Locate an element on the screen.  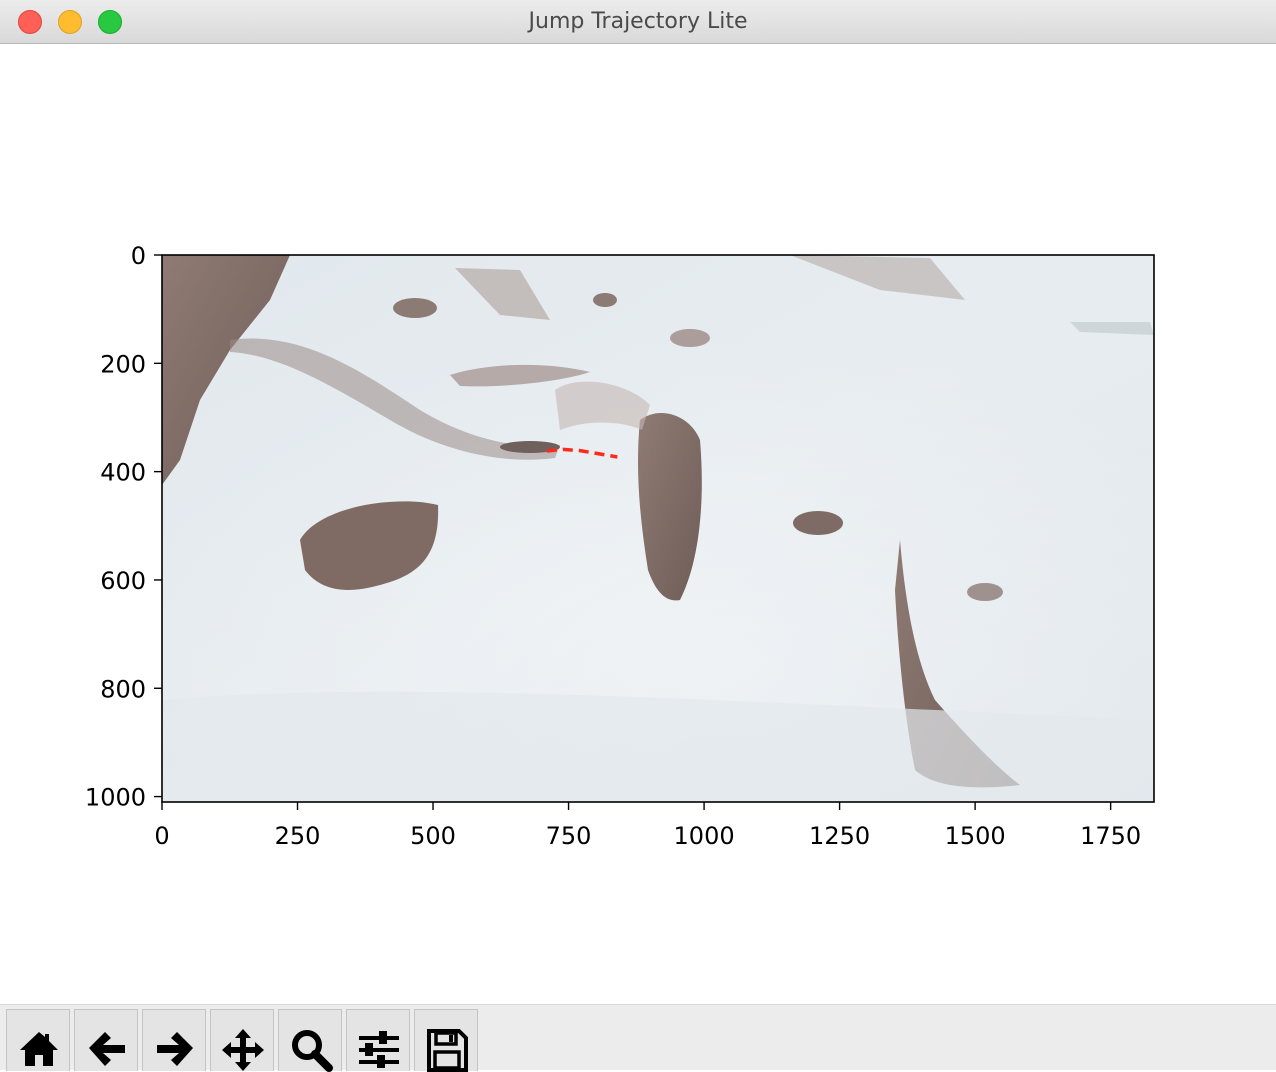
home-icon is located at coordinates (39, 1049).